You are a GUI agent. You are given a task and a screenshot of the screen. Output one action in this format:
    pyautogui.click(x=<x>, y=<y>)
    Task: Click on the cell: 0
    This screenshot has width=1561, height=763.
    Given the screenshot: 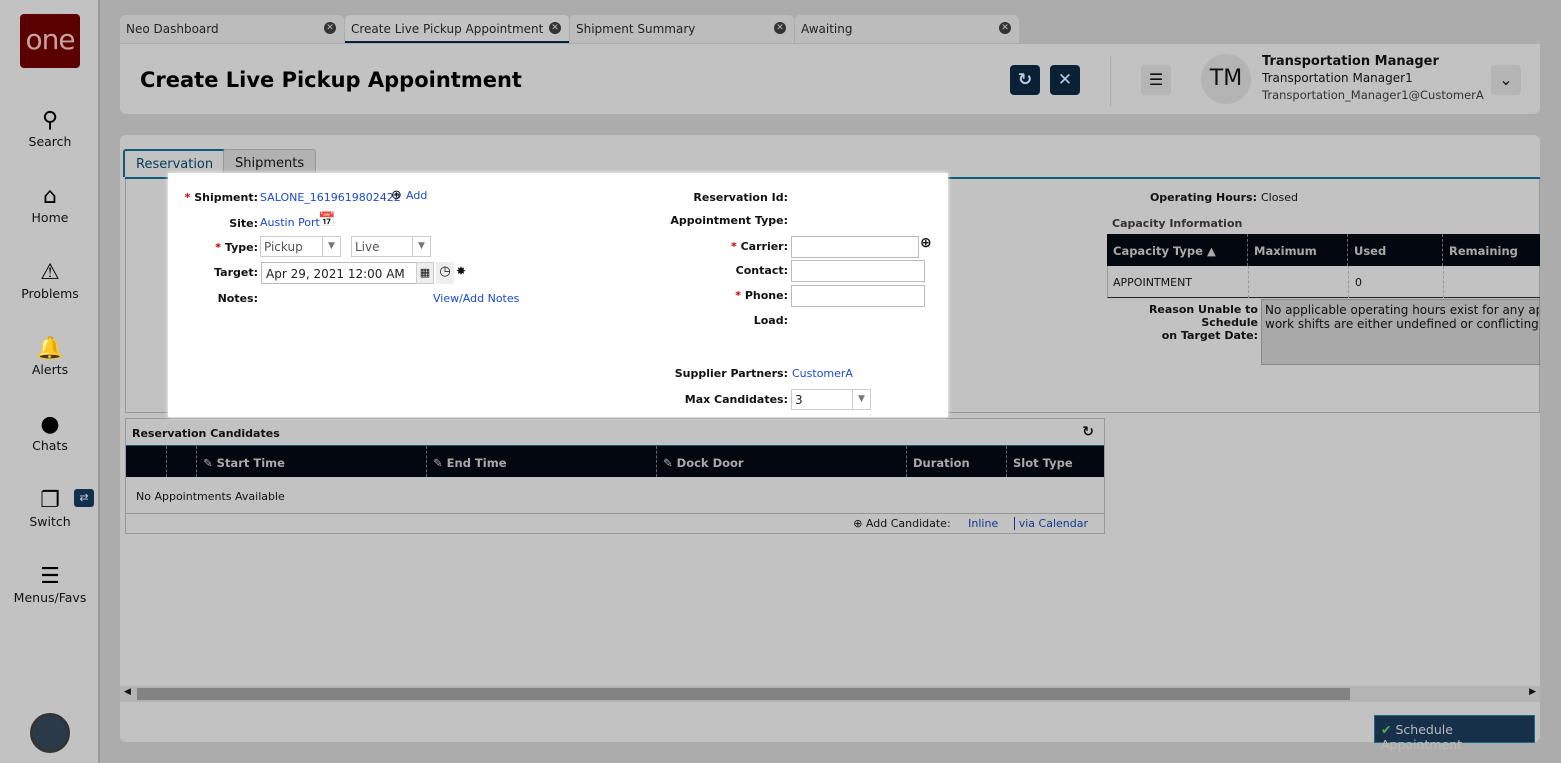 What is the action you would take?
    pyautogui.click(x=1358, y=282)
    